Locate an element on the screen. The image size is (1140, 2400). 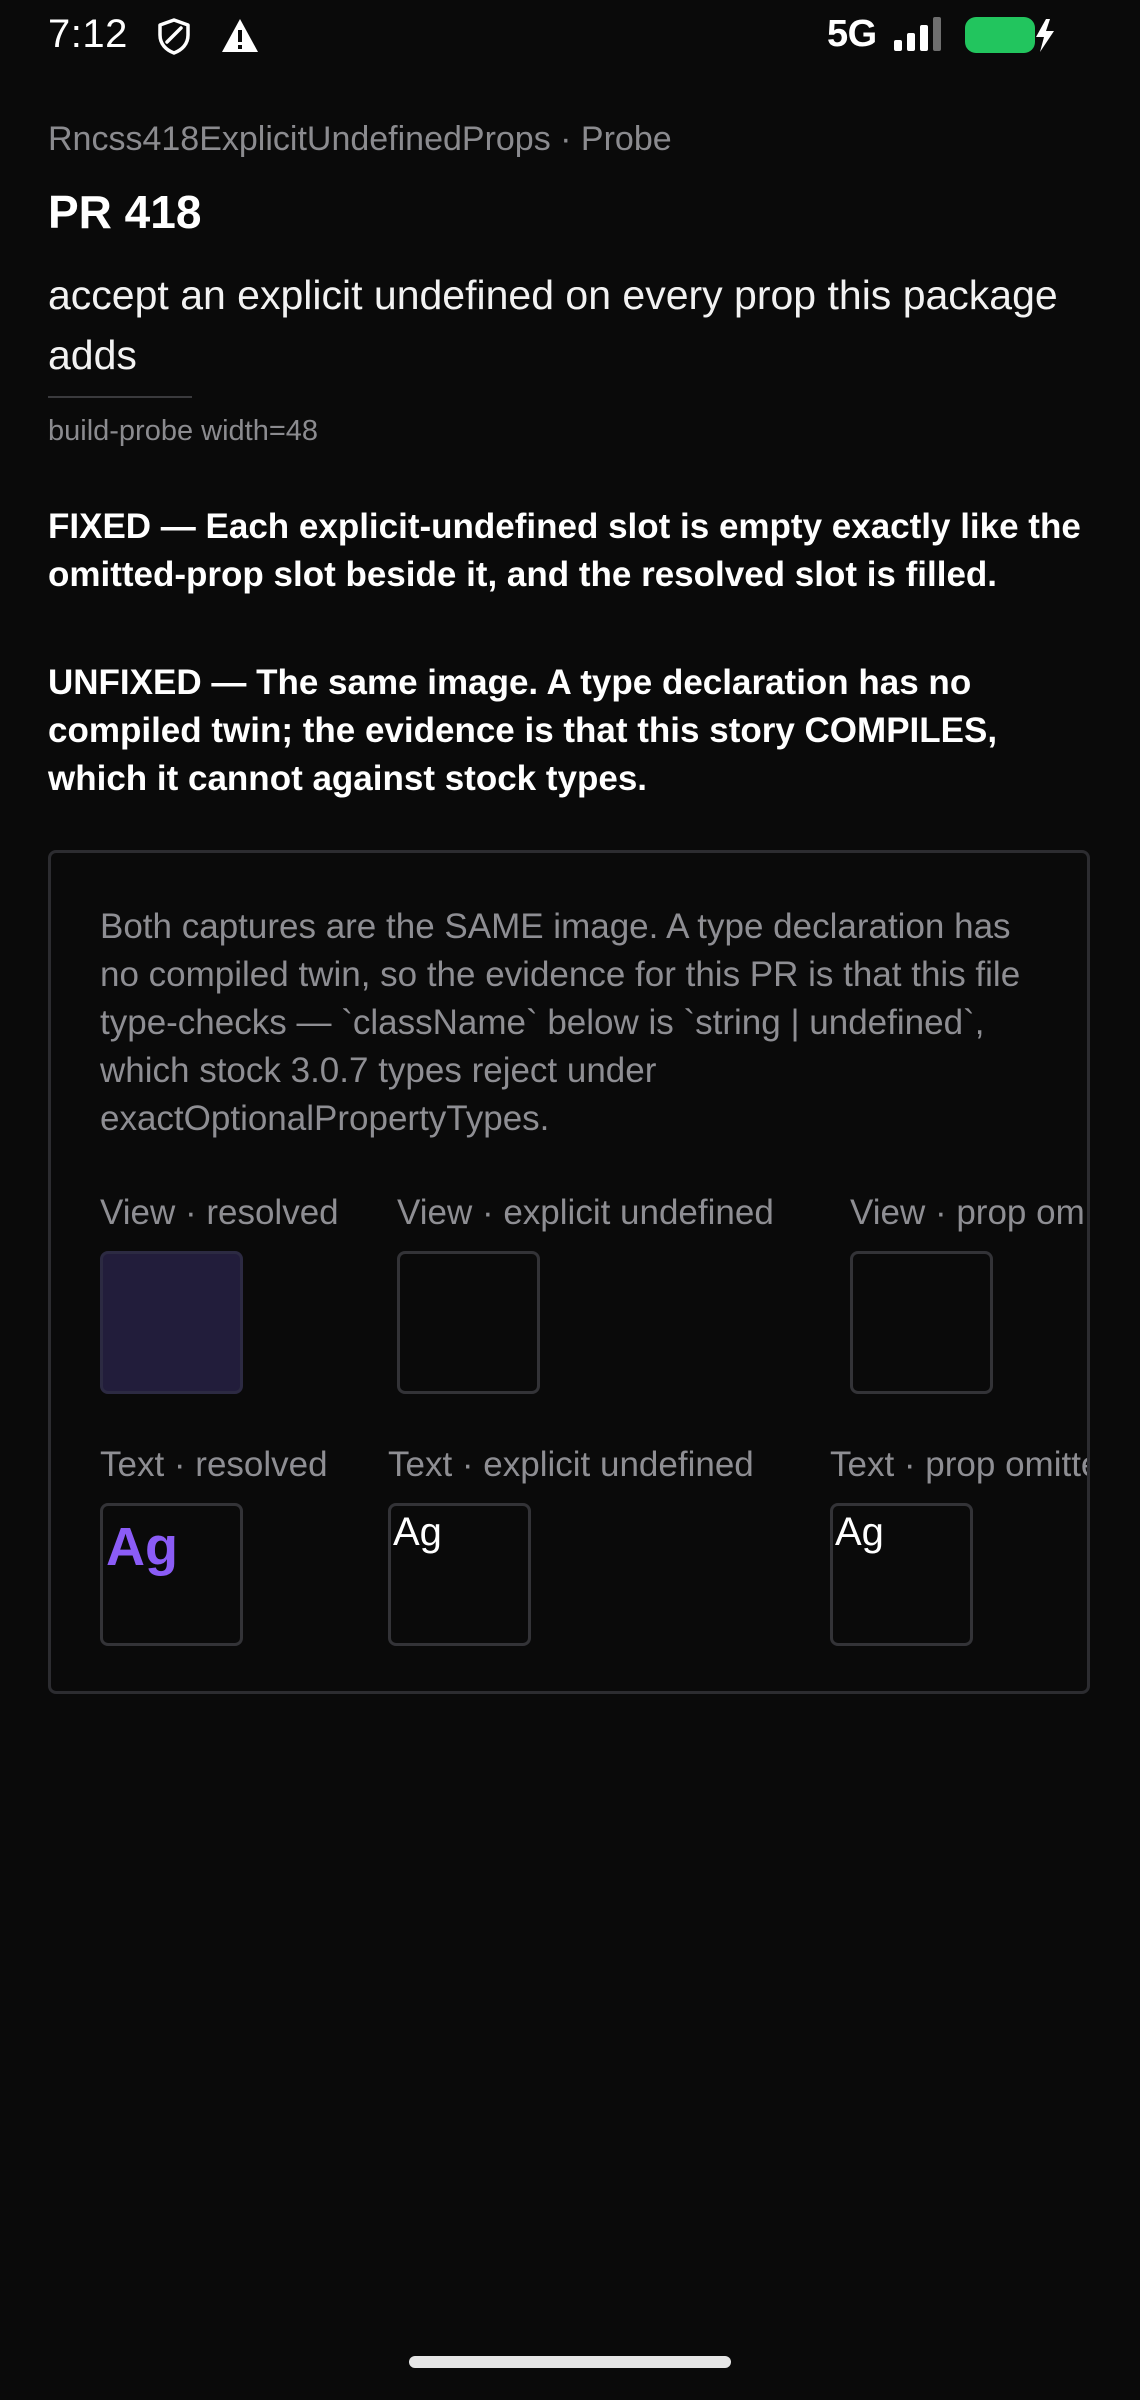
divider is located at coordinates (120, 397).